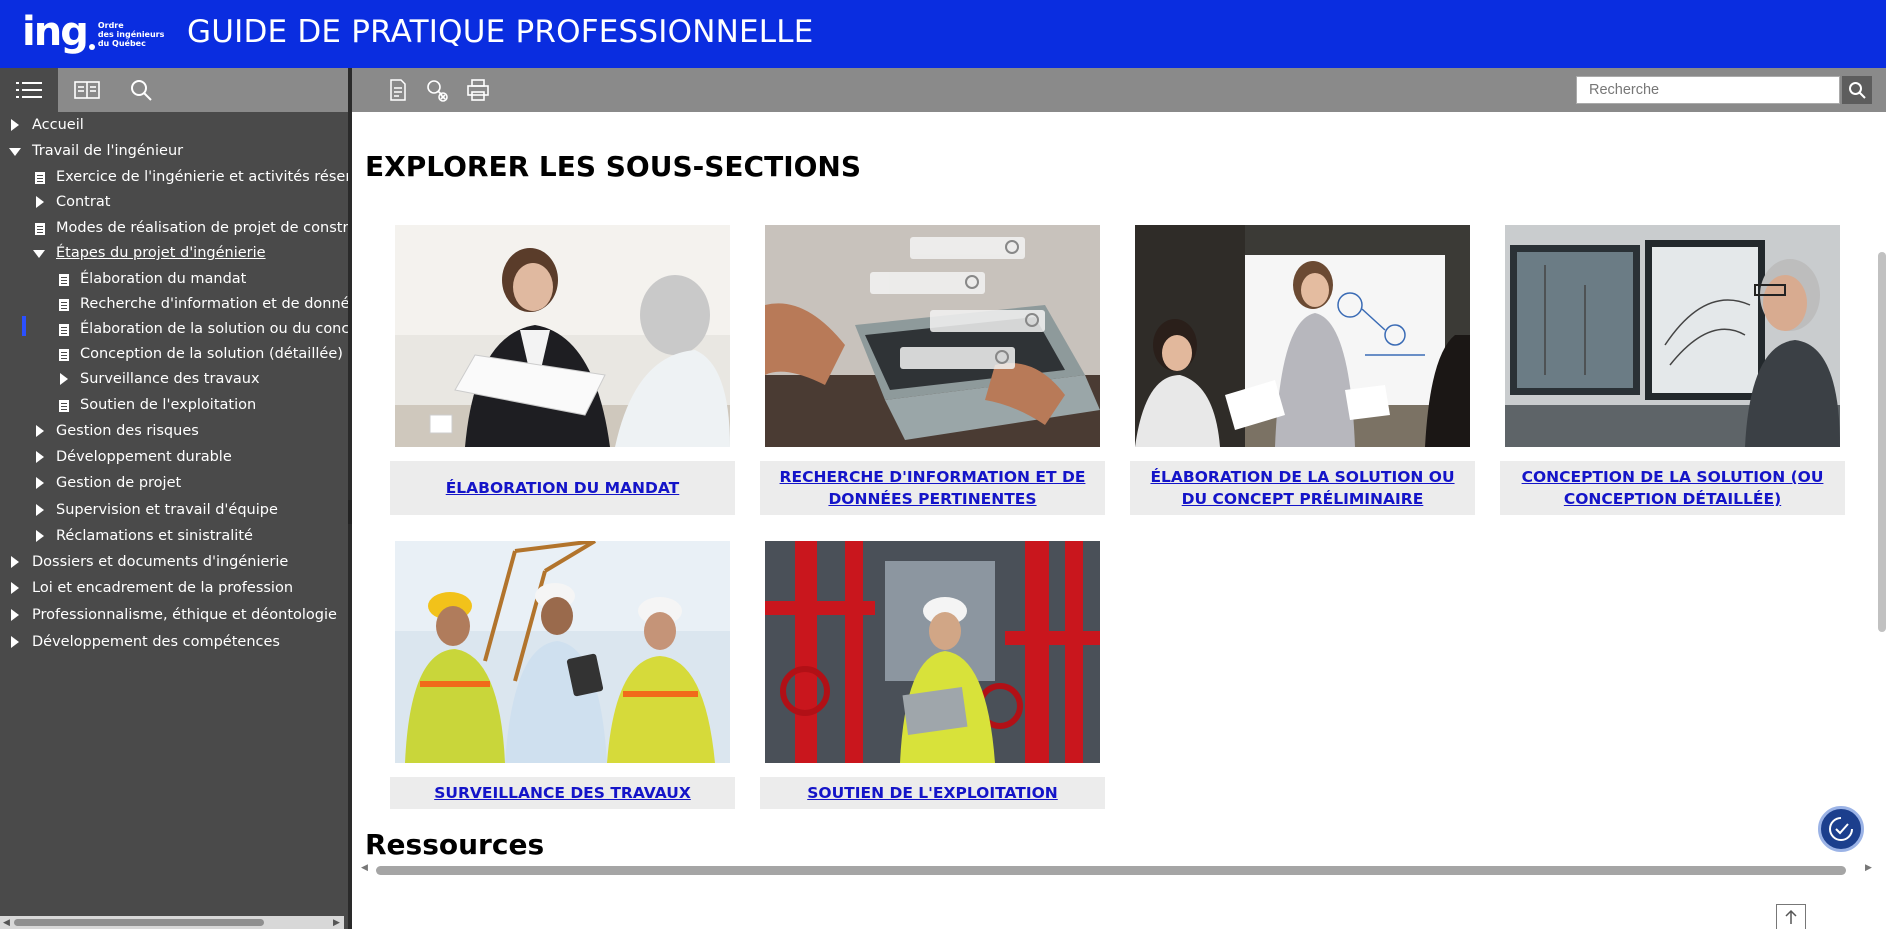 This screenshot has height=929, width=1886. I want to click on content-horizontal-scrollbar: ◀ ▶, so click(1118, 869).